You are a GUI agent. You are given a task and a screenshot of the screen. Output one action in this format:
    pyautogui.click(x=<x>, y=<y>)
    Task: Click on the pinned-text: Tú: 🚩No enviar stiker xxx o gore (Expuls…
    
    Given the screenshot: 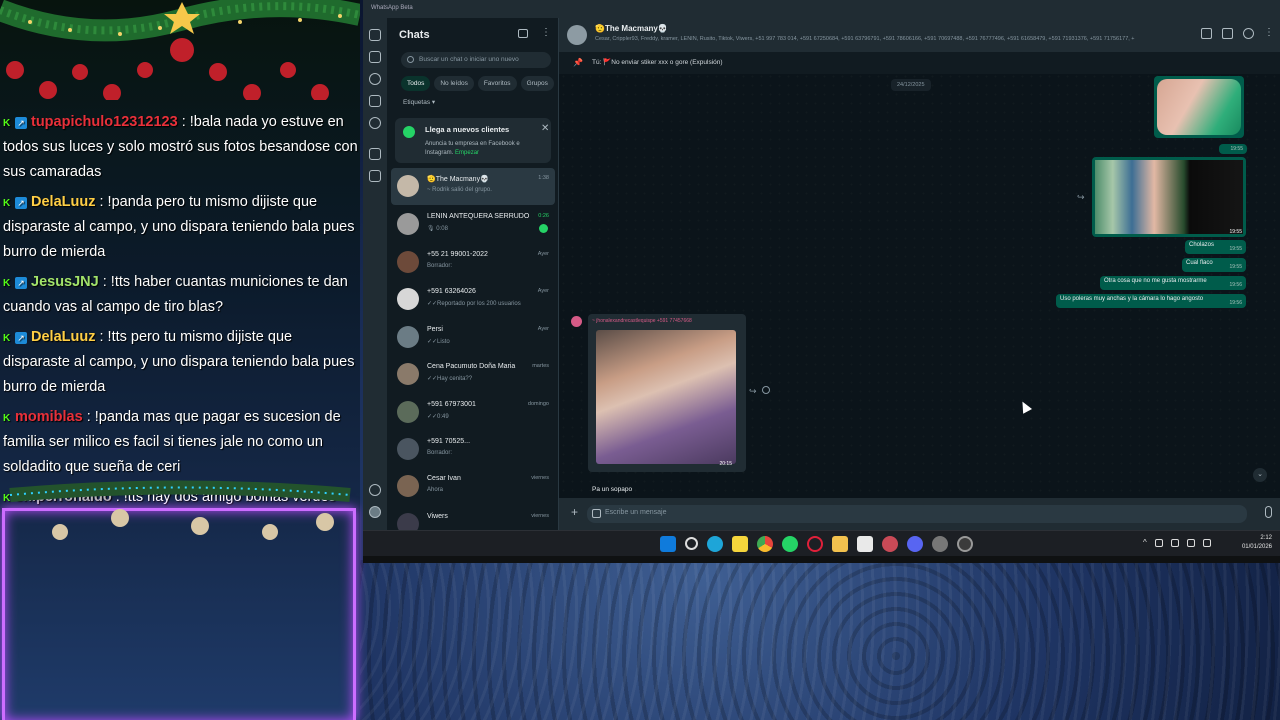 What is the action you would take?
    pyautogui.click(x=657, y=62)
    